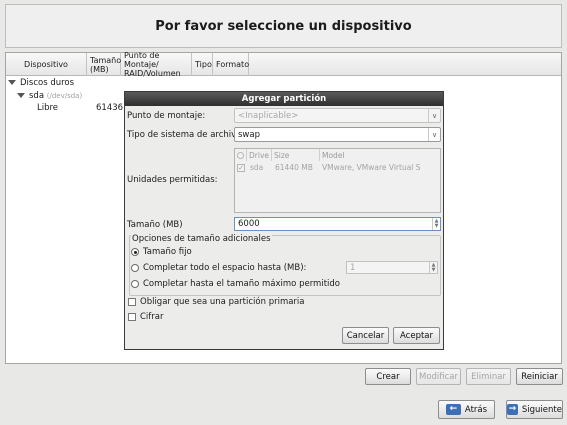 Image resolution: width=567 pixels, height=425 pixels. What do you see at coordinates (337, 224) in the screenshot?
I see `size-input: 6000 ▲ ▼` at bounding box center [337, 224].